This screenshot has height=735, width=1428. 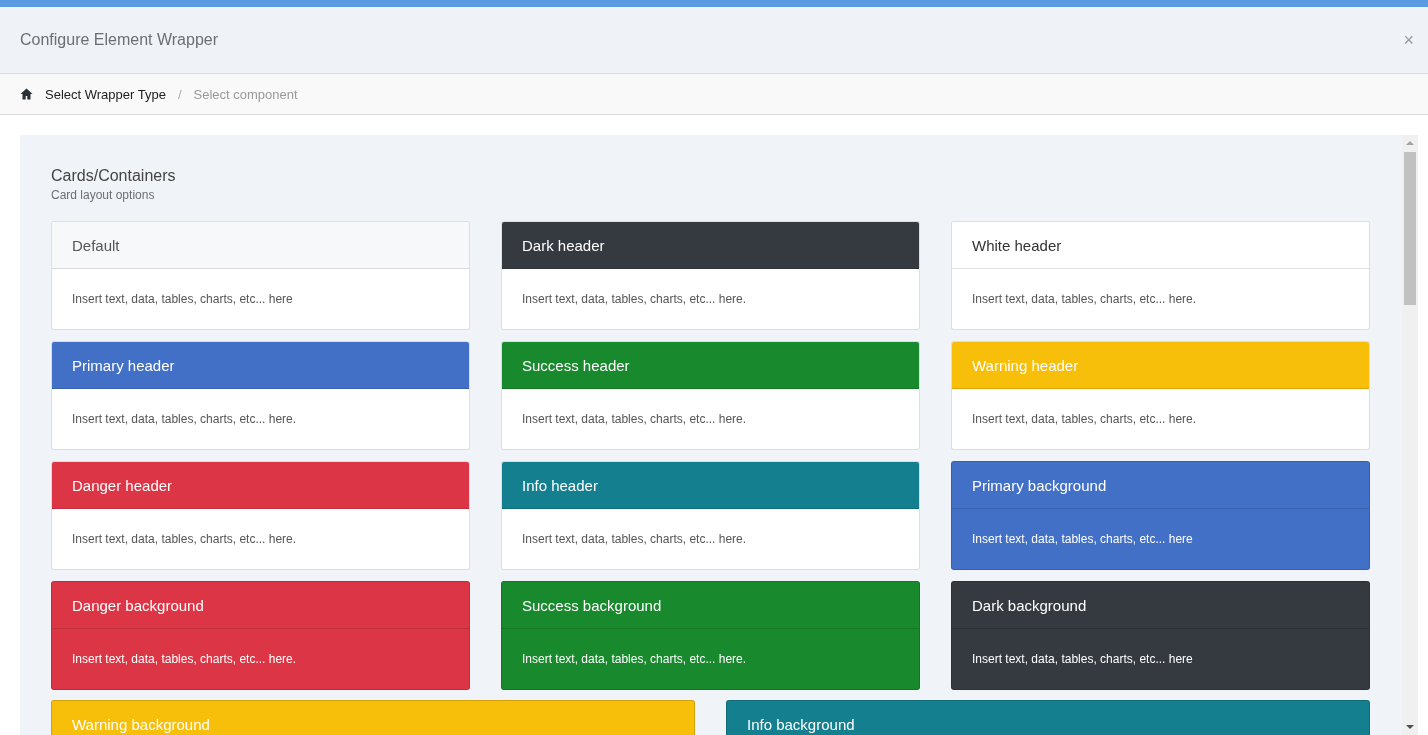 What do you see at coordinates (260, 515) in the screenshot?
I see `card: Danger header Insert text, data, tables, charts, etc... here.` at bounding box center [260, 515].